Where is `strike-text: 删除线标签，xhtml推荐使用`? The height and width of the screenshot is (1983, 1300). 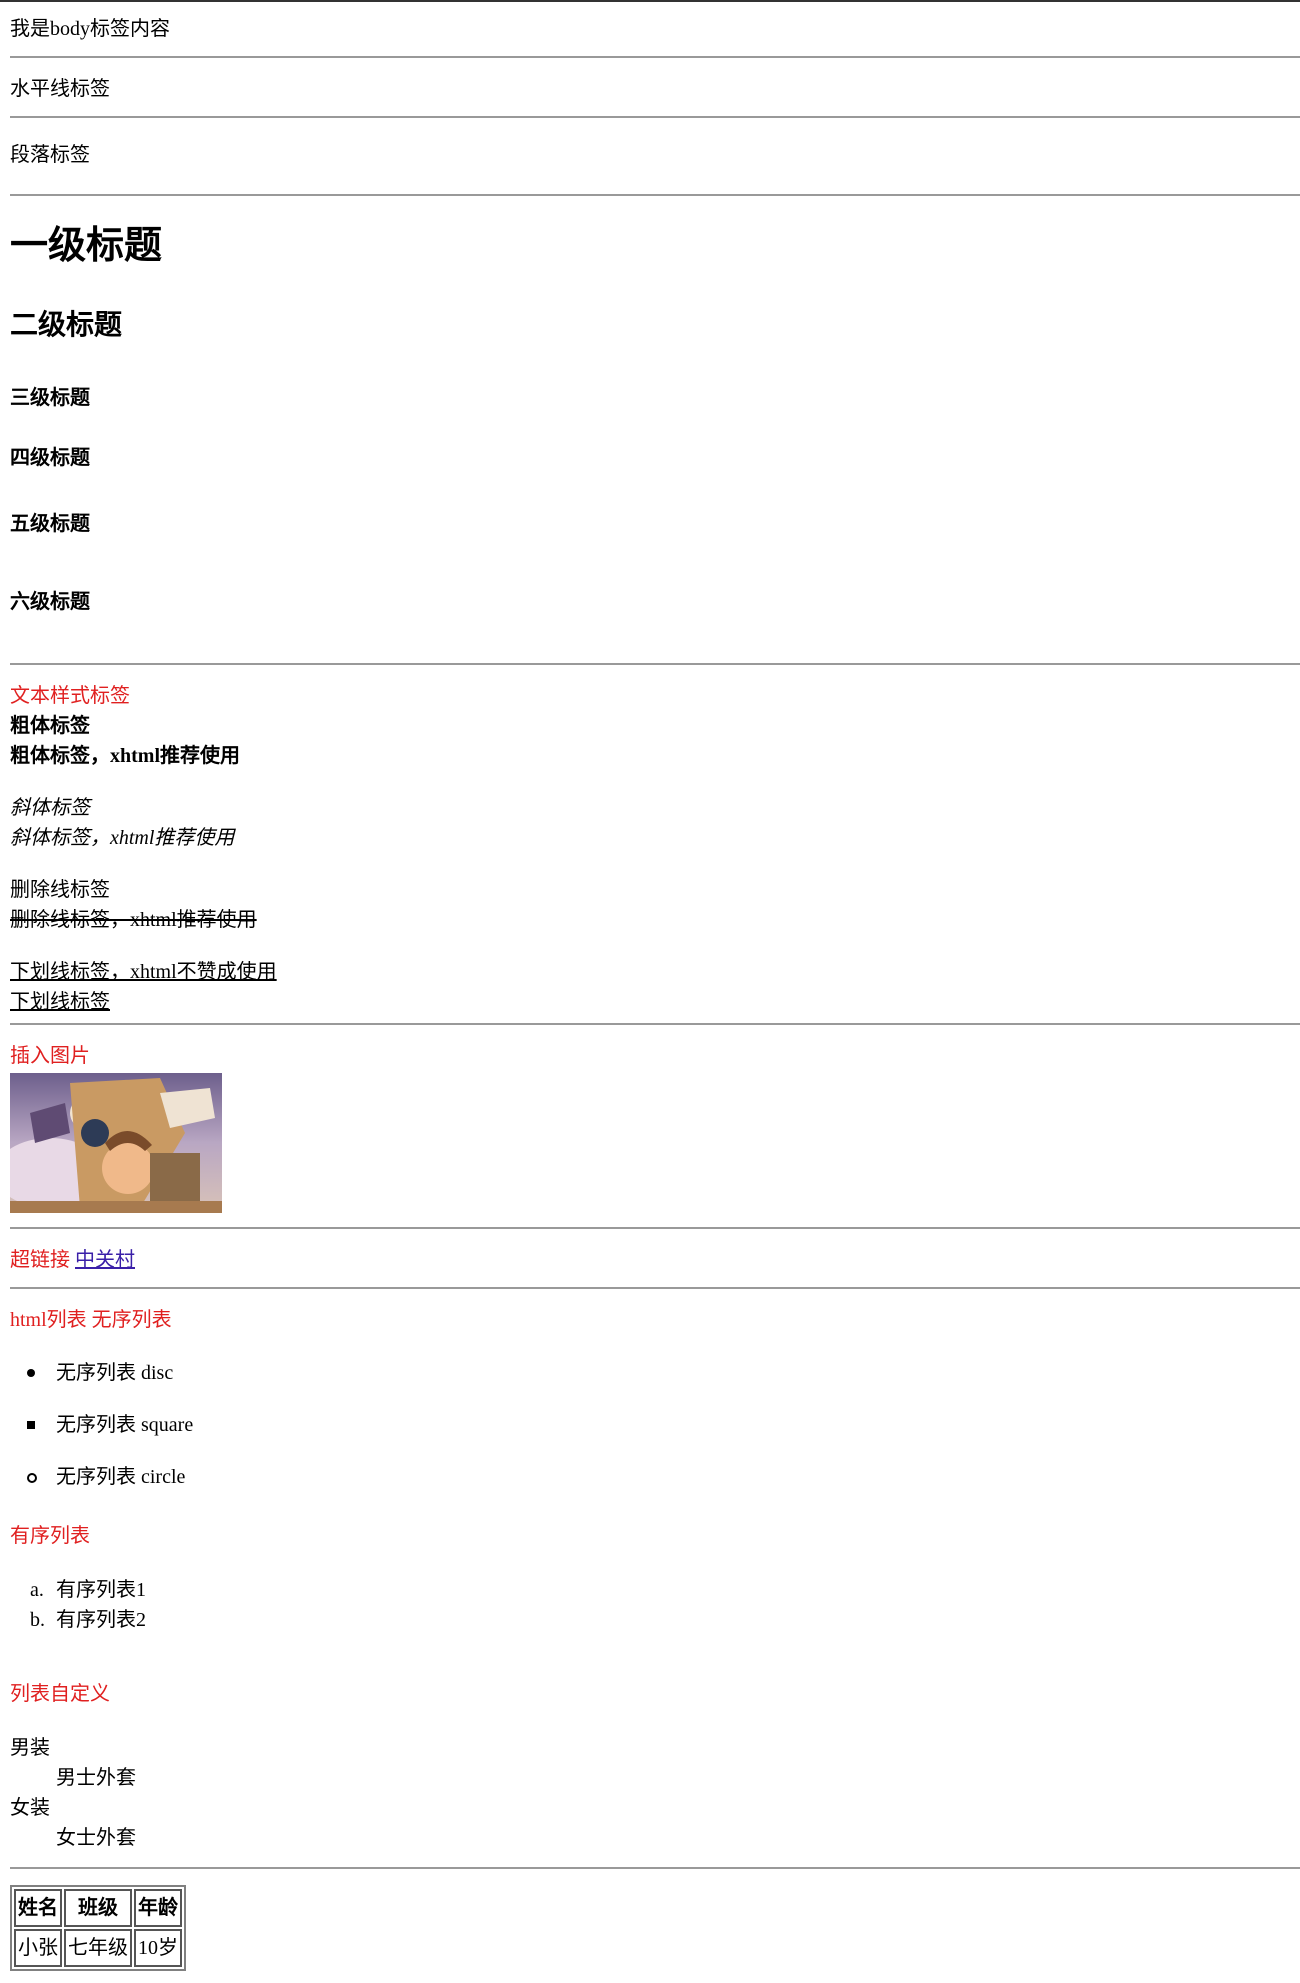
strike-text: 删除线标签，xhtml推荐使用 is located at coordinates (133, 920).